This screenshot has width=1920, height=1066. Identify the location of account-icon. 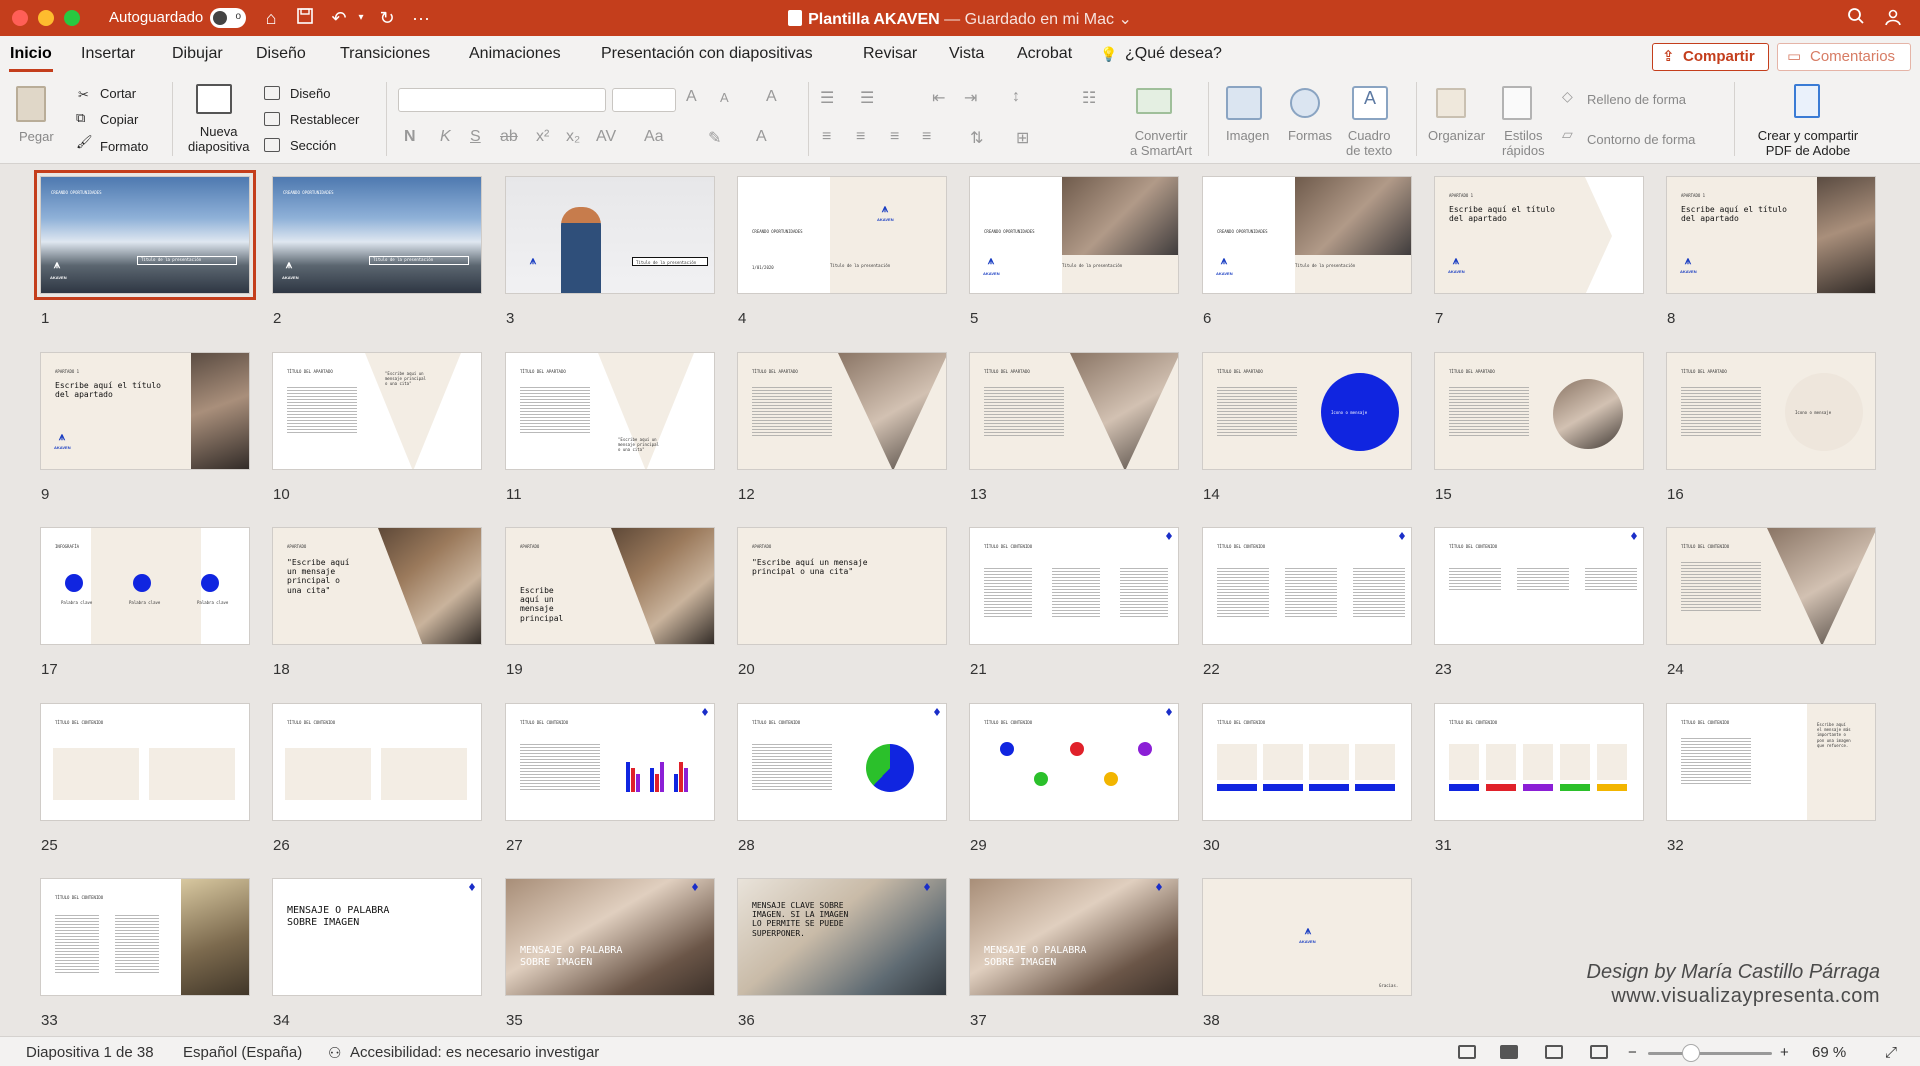
(1893, 18).